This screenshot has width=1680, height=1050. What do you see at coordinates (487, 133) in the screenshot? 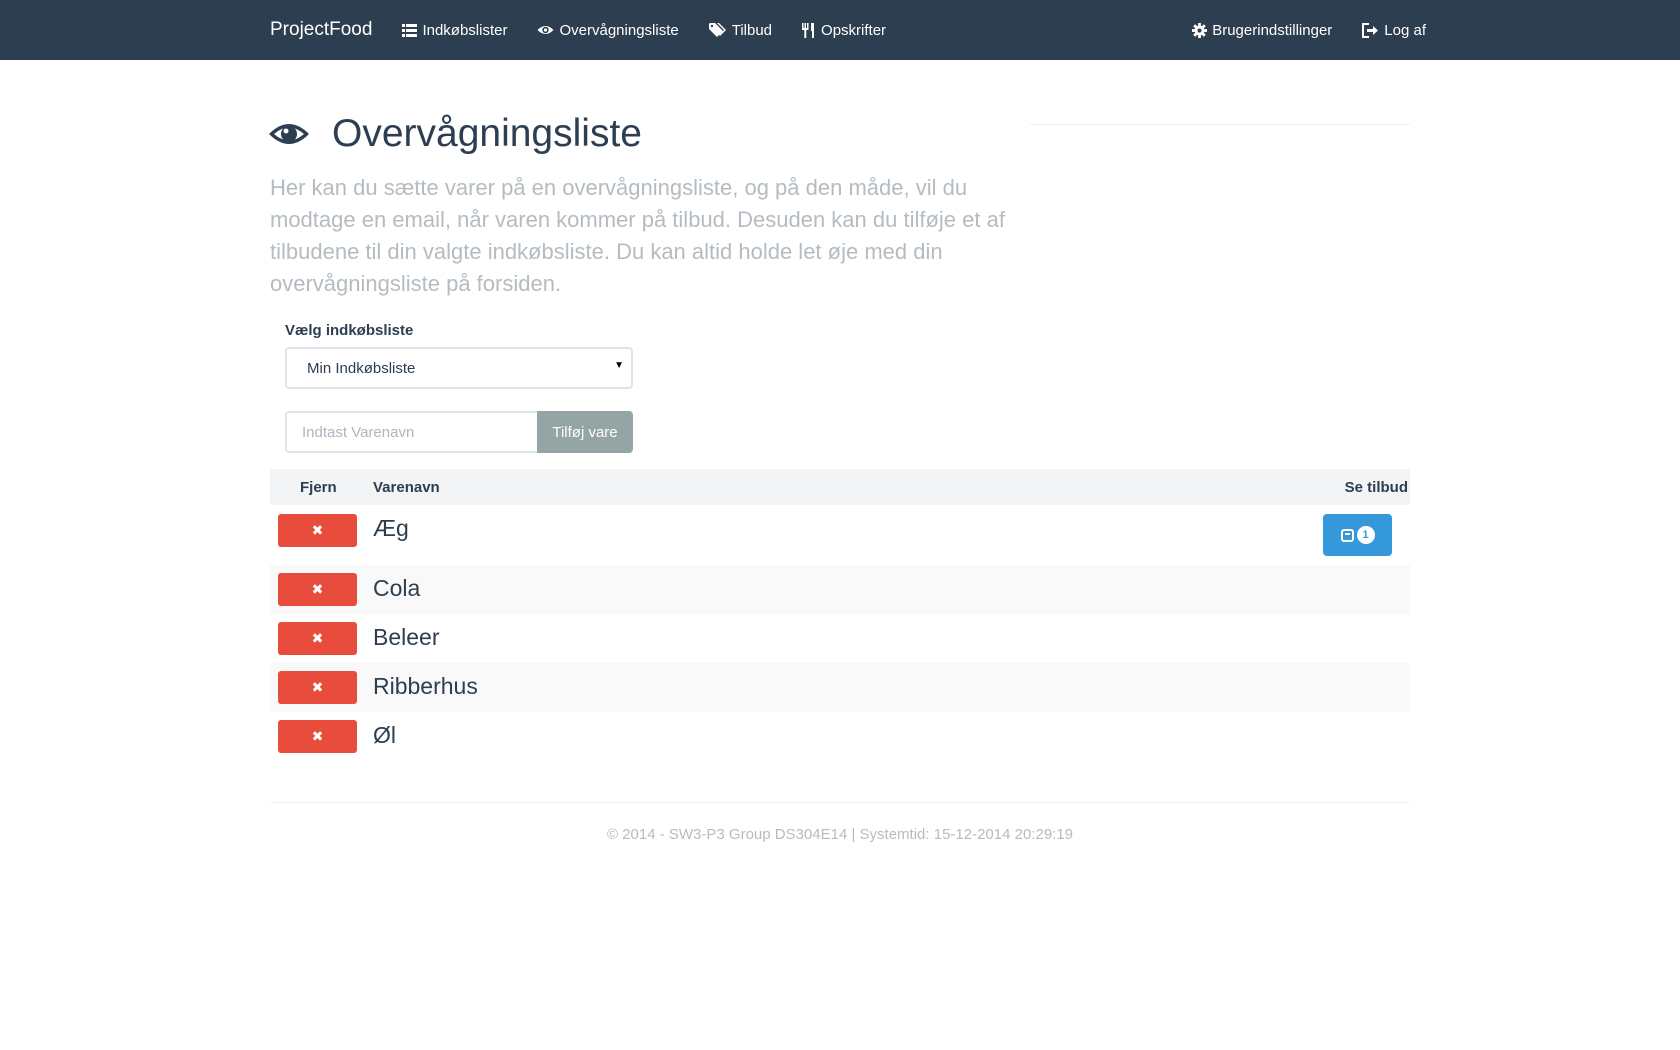
I see `page-heading: Overvågningsliste` at bounding box center [487, 133].